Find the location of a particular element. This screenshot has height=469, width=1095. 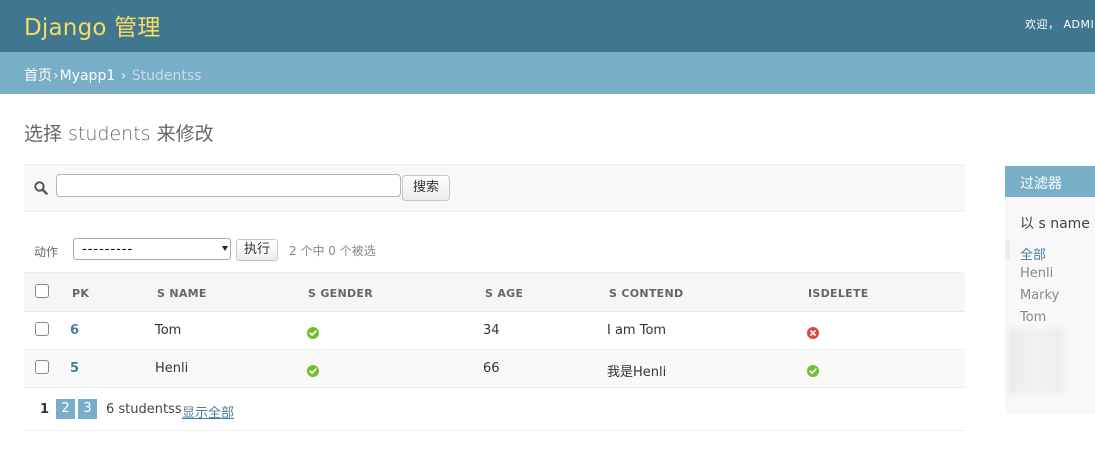

row-pk-link: 5 is located at coordinates (74, 368).